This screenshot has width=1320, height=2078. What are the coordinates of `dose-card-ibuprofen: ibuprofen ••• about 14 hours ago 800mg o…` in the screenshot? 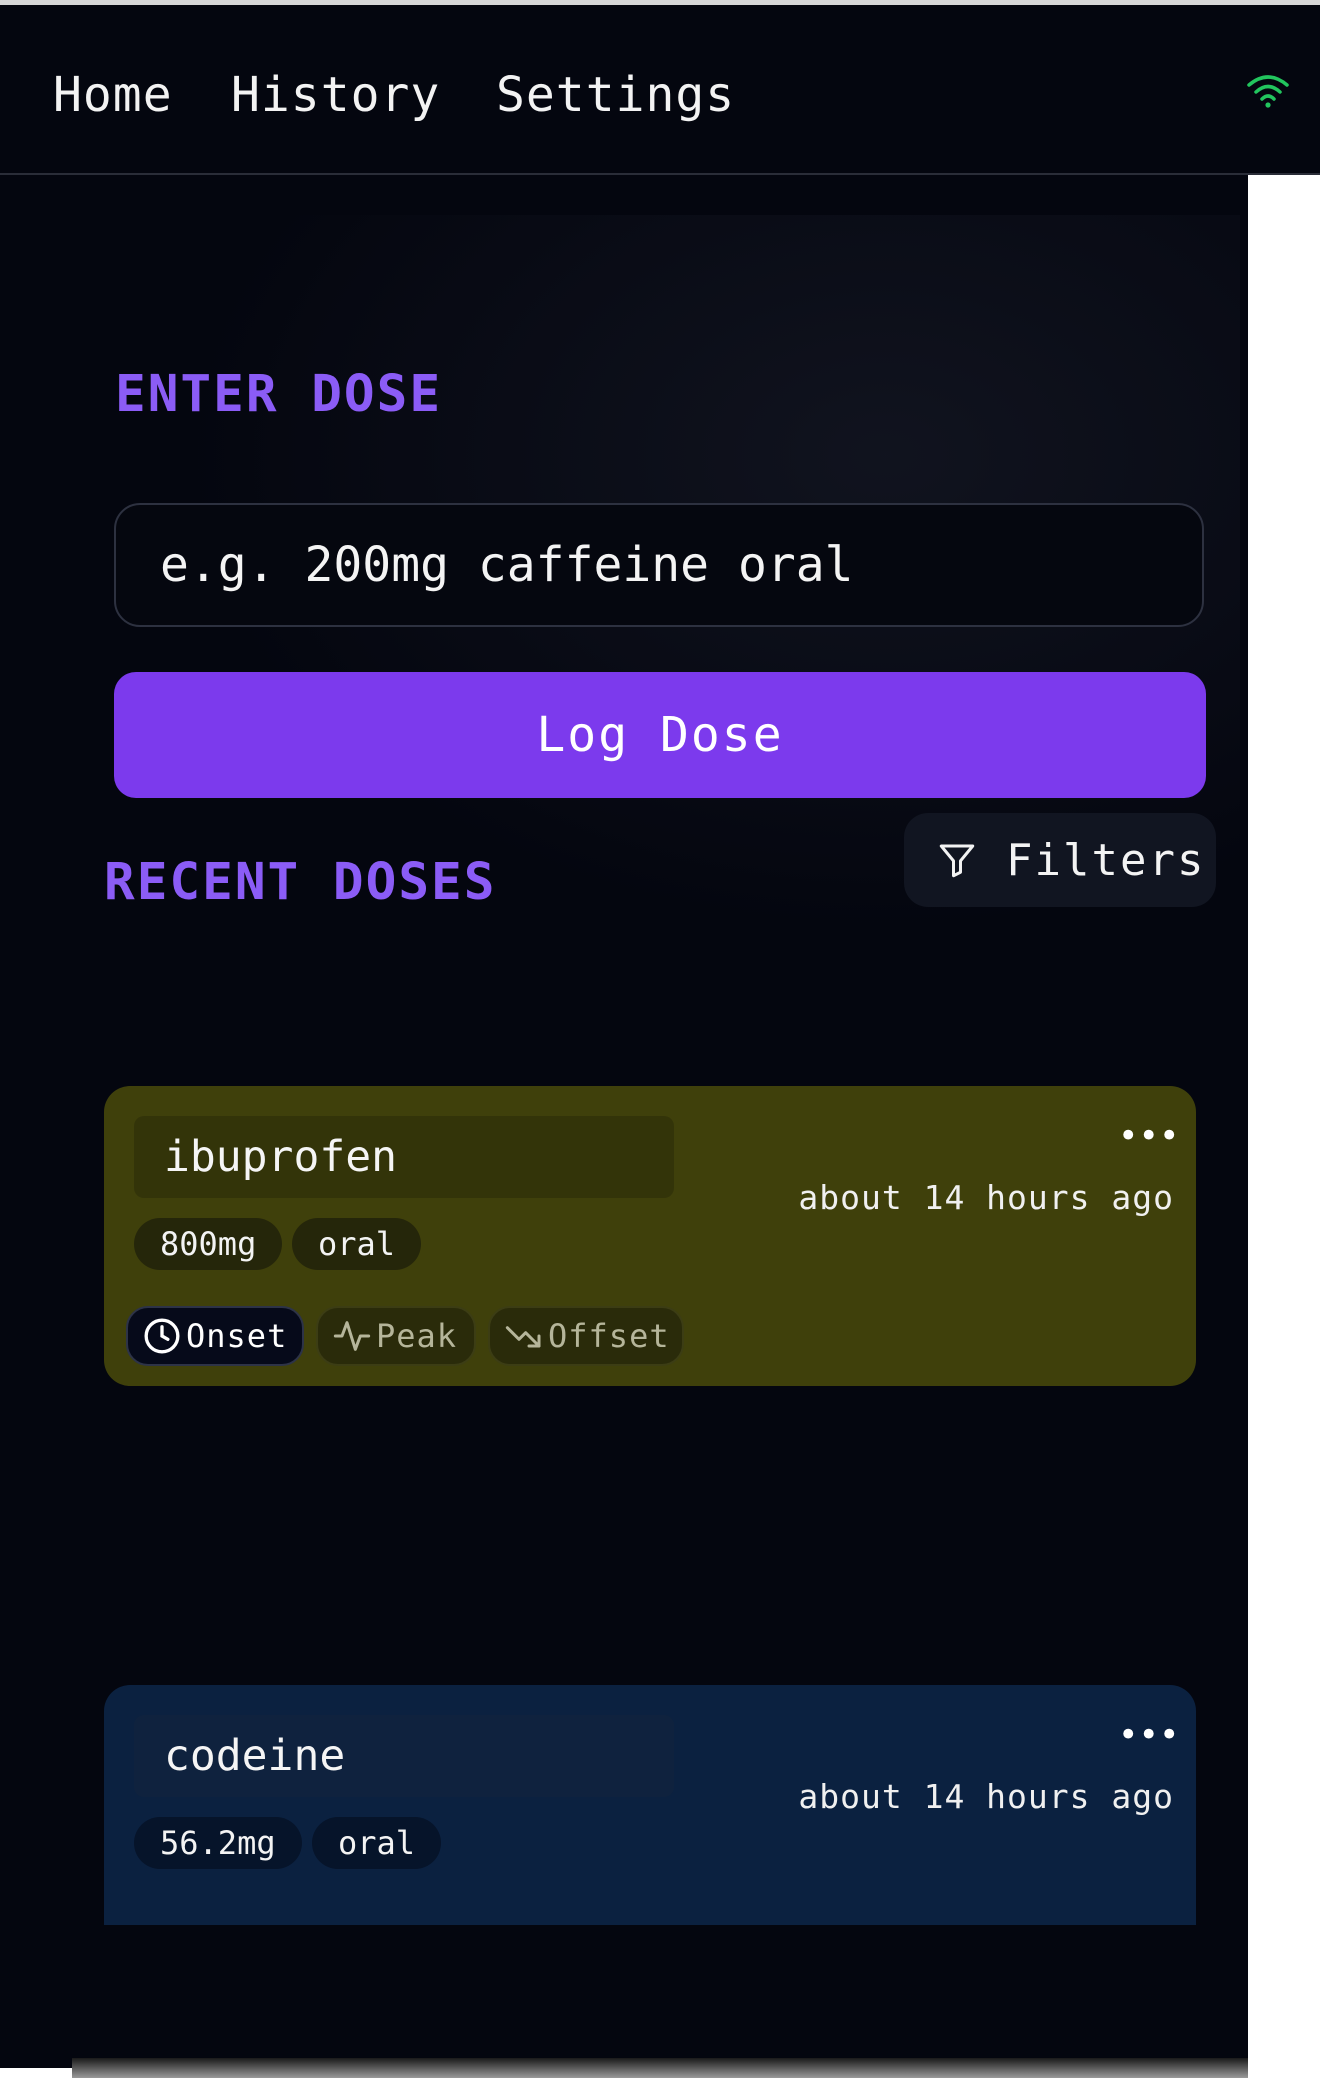 It's located at (650, 1236).